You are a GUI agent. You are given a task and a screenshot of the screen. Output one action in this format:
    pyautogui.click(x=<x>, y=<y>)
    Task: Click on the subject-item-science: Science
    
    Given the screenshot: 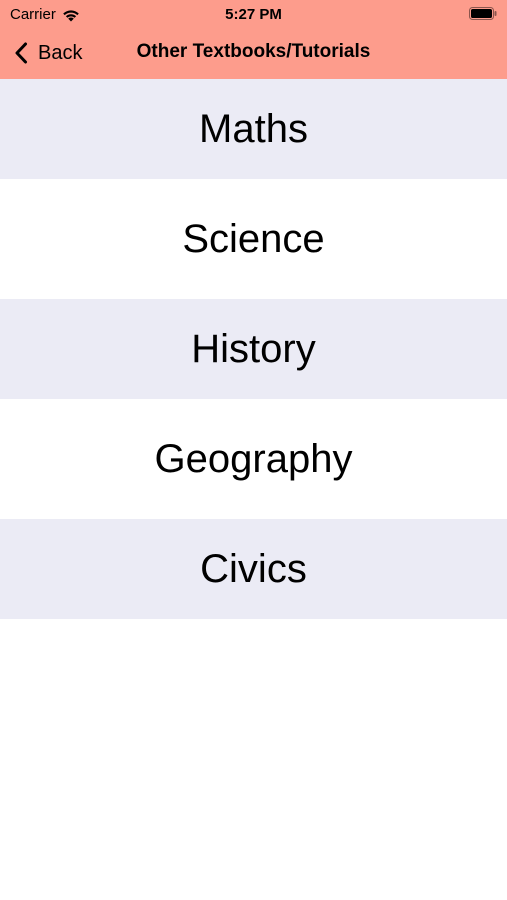 What is the action you would take?
    pyautogui.click(x=253, y=239)
    